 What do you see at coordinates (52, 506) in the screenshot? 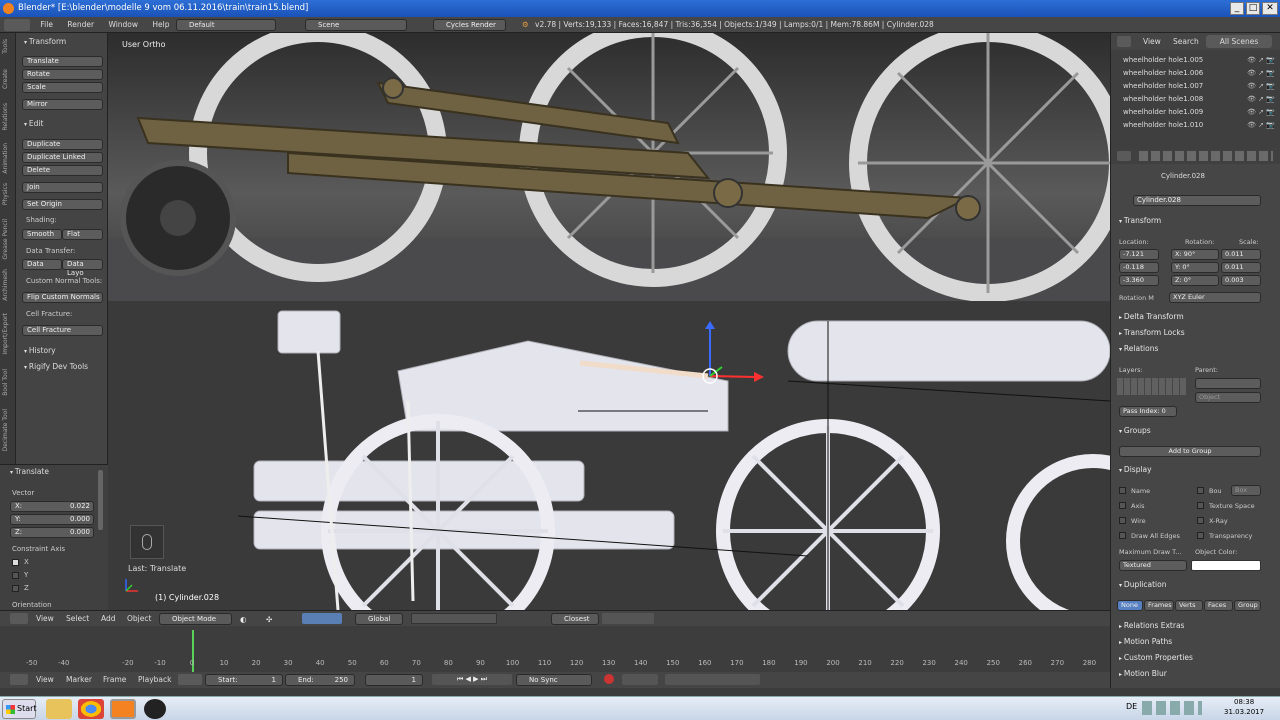
I see `vector-x-field: X: 0.022` at bounding box center [52, 506].